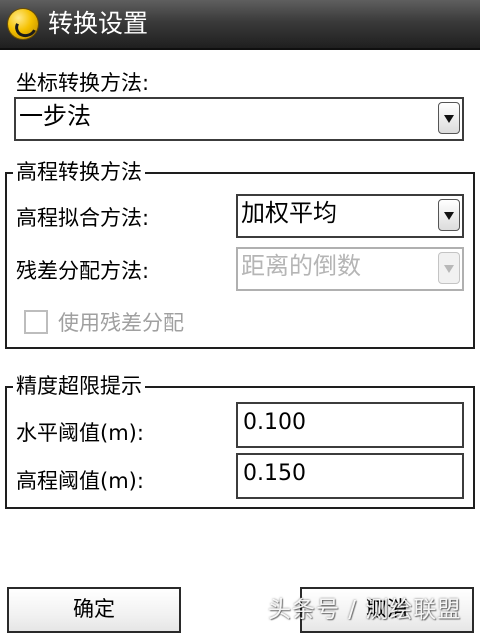 This screenshot has width=480, height=640. What do you see at coordinates (98, 23) in the screenshot?
I see `window-title: 转换设置` at bounding box center [98, 23].